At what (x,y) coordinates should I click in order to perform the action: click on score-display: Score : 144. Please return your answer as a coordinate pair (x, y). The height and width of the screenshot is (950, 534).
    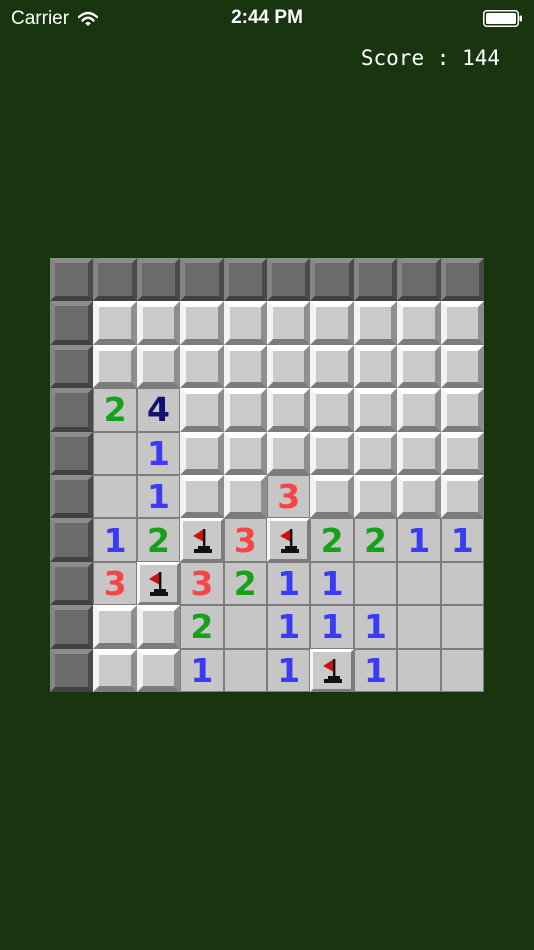
    Looking at the image, I should click on (430, 58).